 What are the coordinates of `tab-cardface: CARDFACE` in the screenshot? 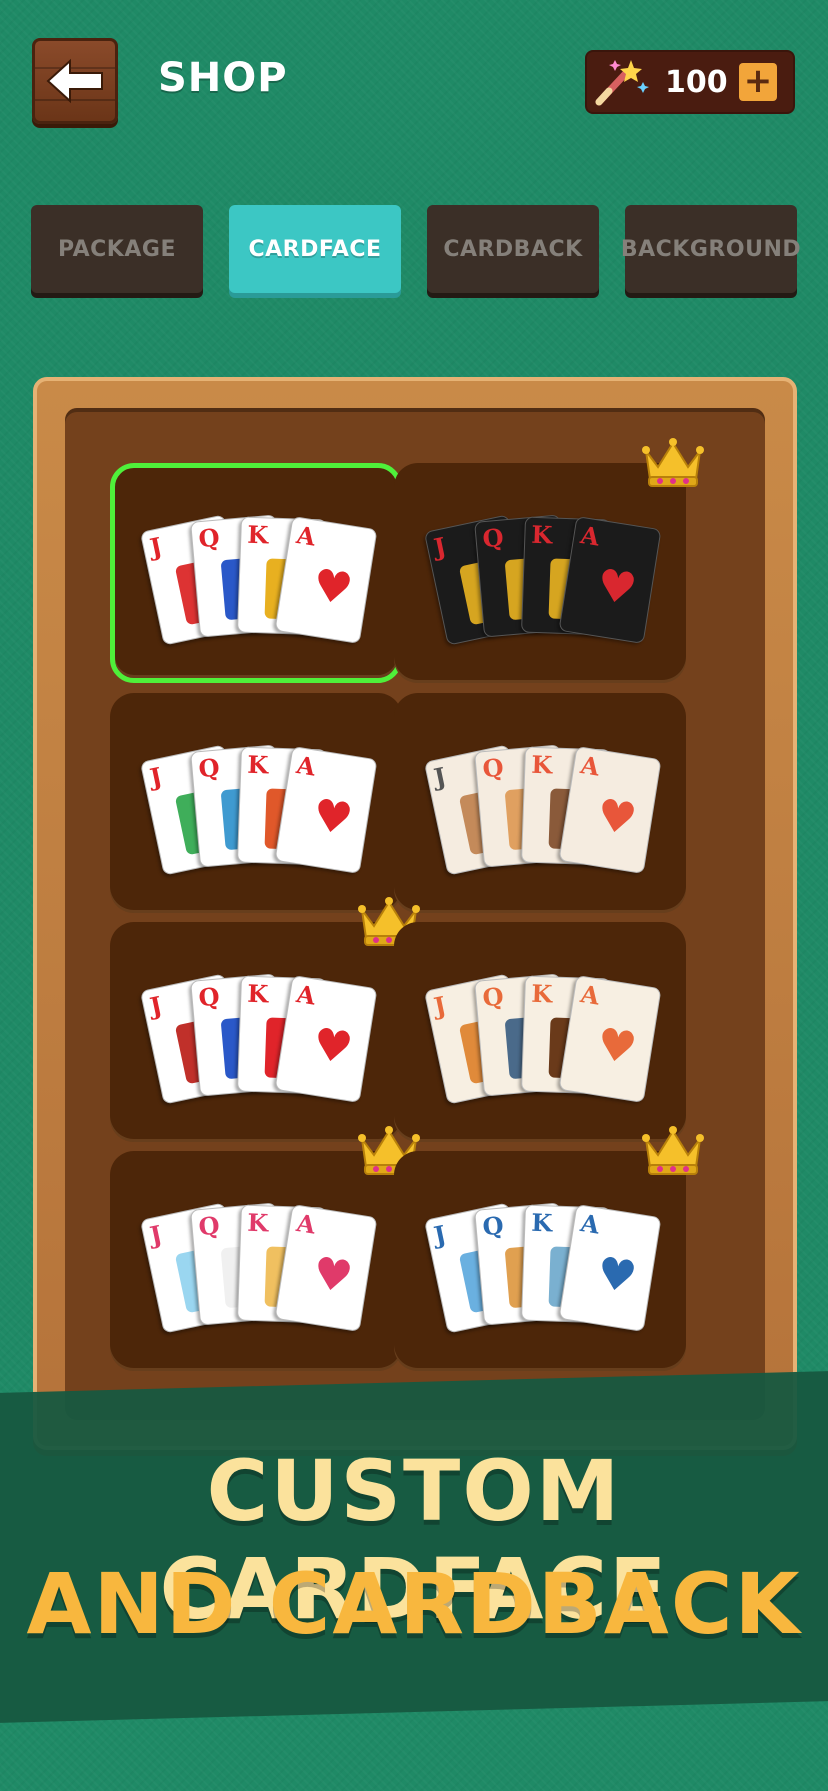 It's located at (315, 249).